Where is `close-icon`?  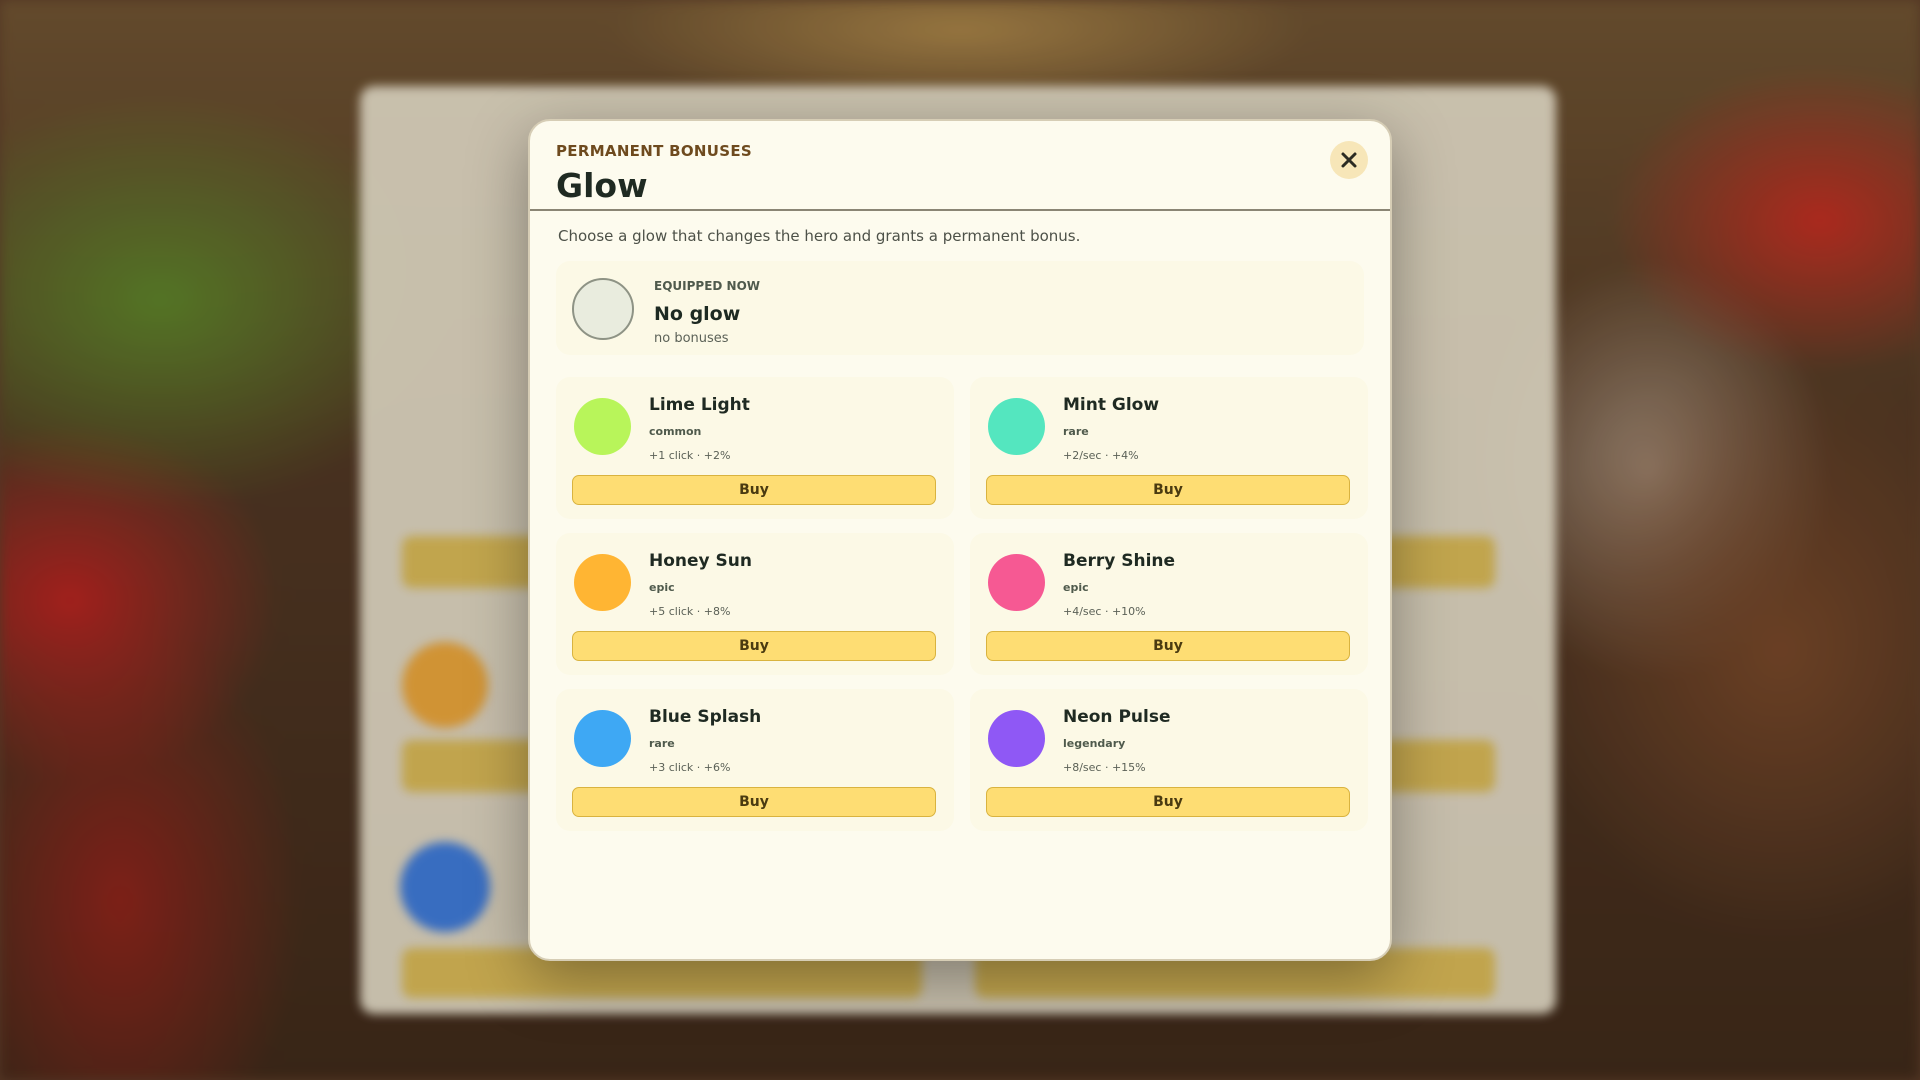 close-icon is located at coordinates (1349, 160).